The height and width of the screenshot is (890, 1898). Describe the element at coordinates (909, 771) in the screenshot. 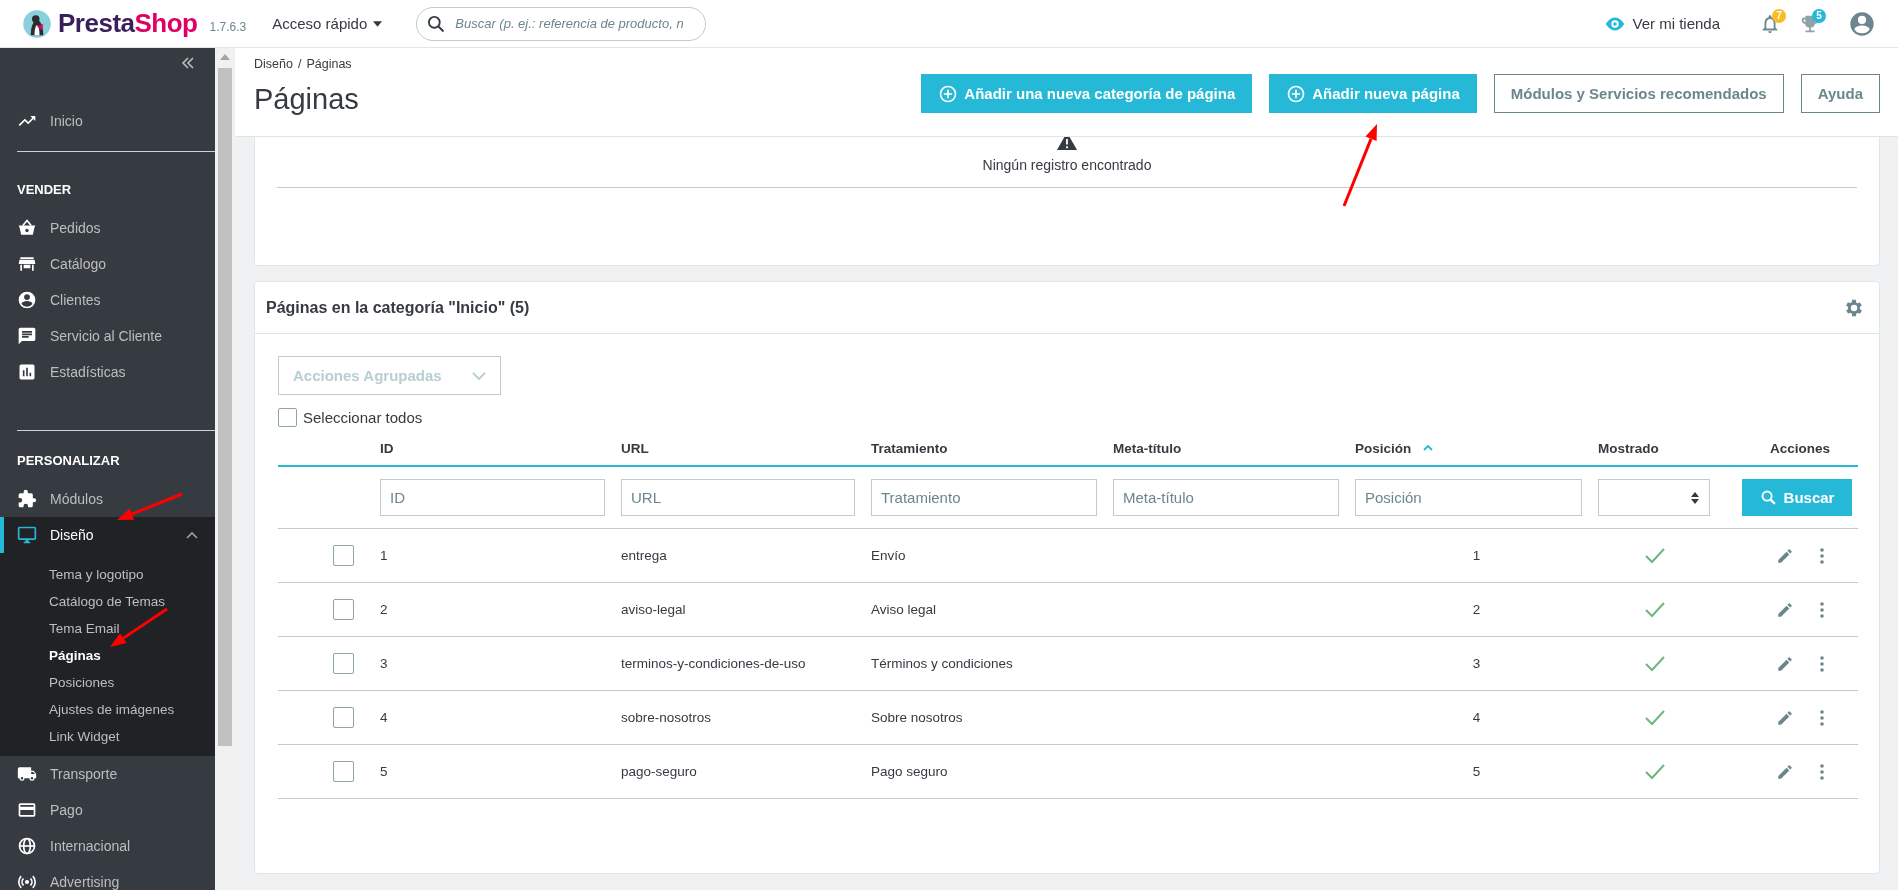

I see `table-cell: Pago seguro` at that location.